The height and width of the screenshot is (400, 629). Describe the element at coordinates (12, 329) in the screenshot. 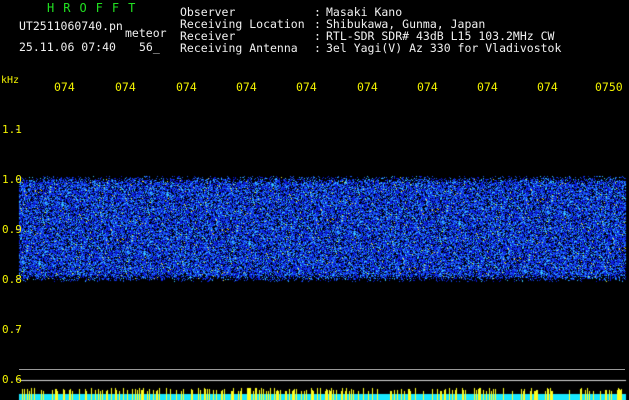

I see `y-tick-label: 0.7` at that location.